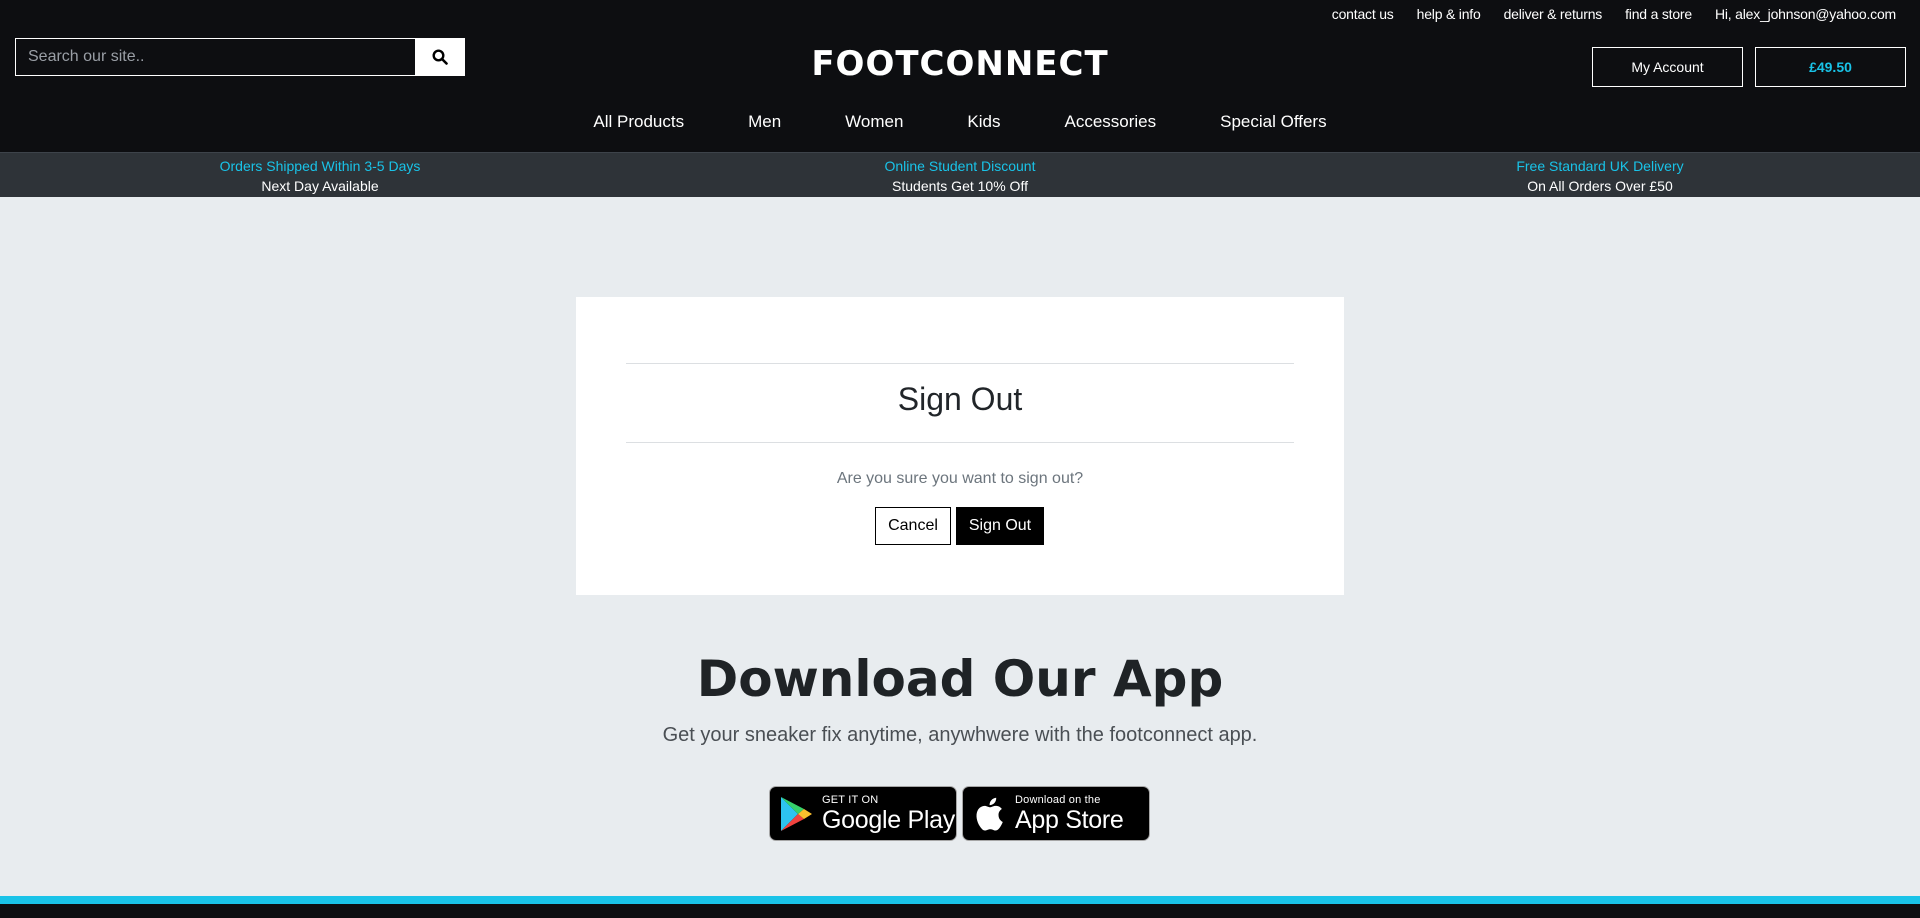  I want to click on sign-out-button: Sign Out, so click(1000, 526).